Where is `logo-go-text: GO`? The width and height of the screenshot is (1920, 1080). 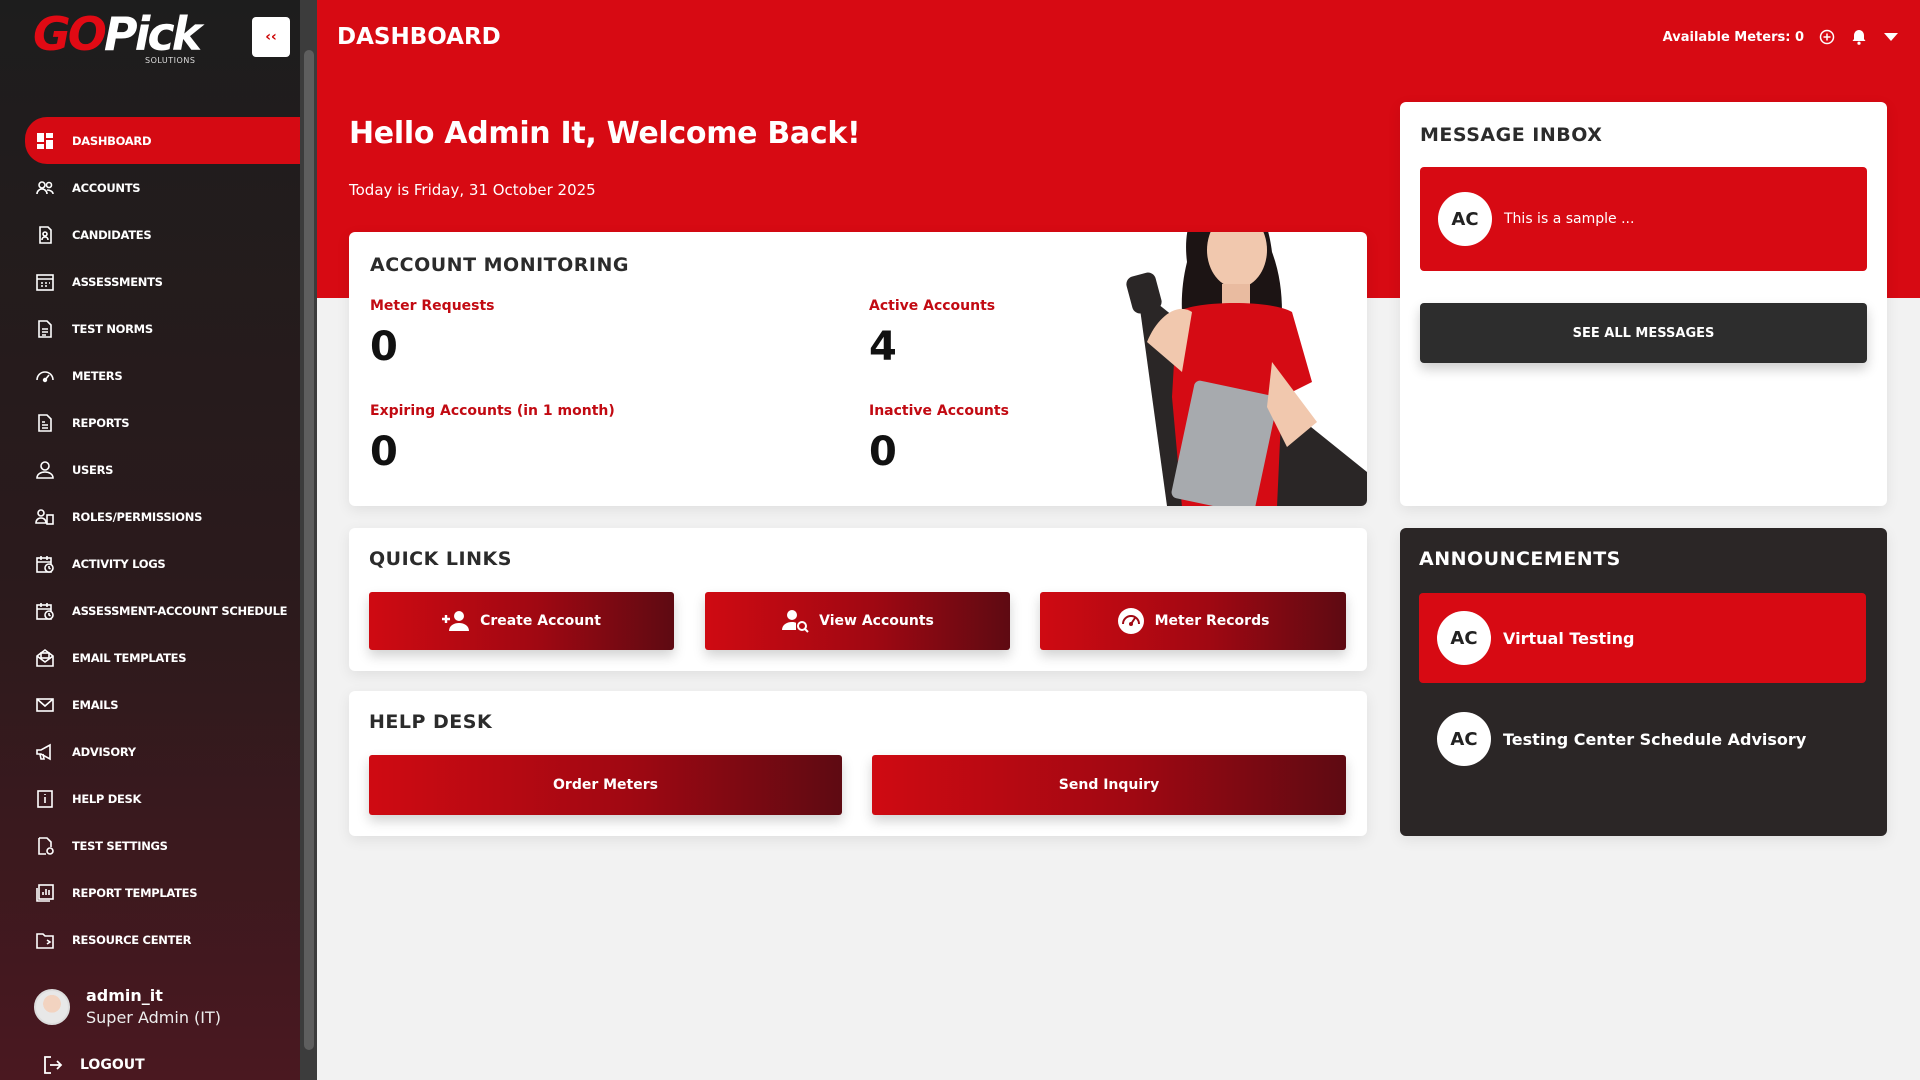 logo-go-text: GO is located at coordinates (70, 34).